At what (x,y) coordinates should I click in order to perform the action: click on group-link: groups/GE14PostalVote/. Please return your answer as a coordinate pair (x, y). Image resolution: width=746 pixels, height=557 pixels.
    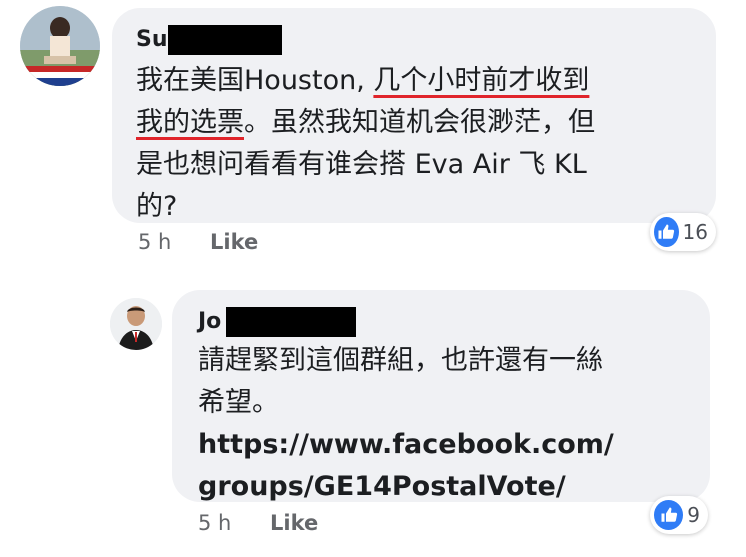
    Looking at the image, I should click on (382, 486).